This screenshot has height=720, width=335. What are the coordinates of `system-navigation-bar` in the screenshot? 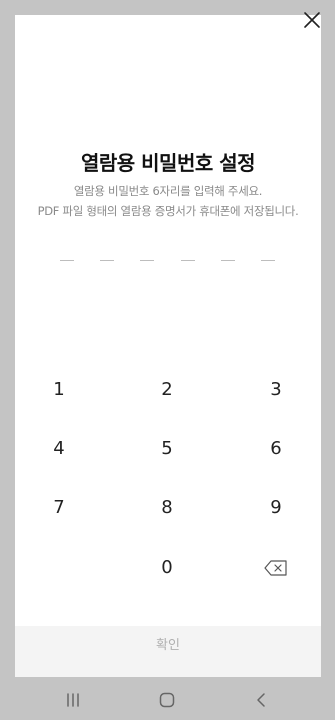 It's located at (167, 700).